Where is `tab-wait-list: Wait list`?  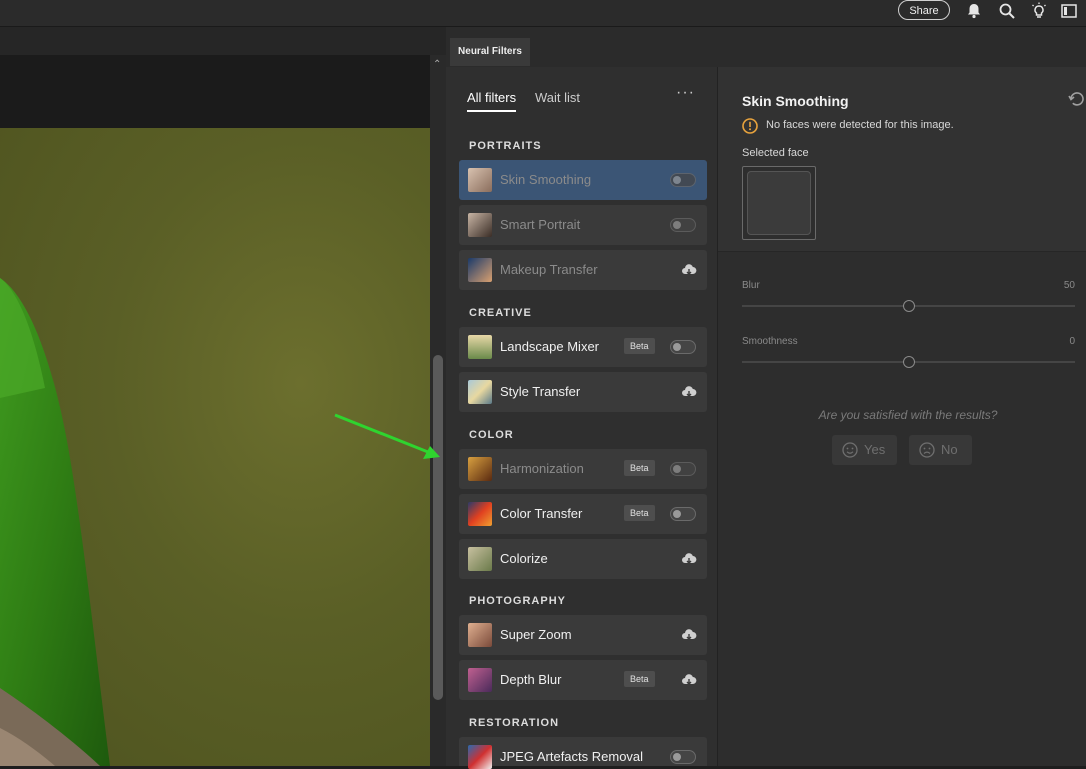
tab-wait-list: Wait list is located at coordinates (557, 97).